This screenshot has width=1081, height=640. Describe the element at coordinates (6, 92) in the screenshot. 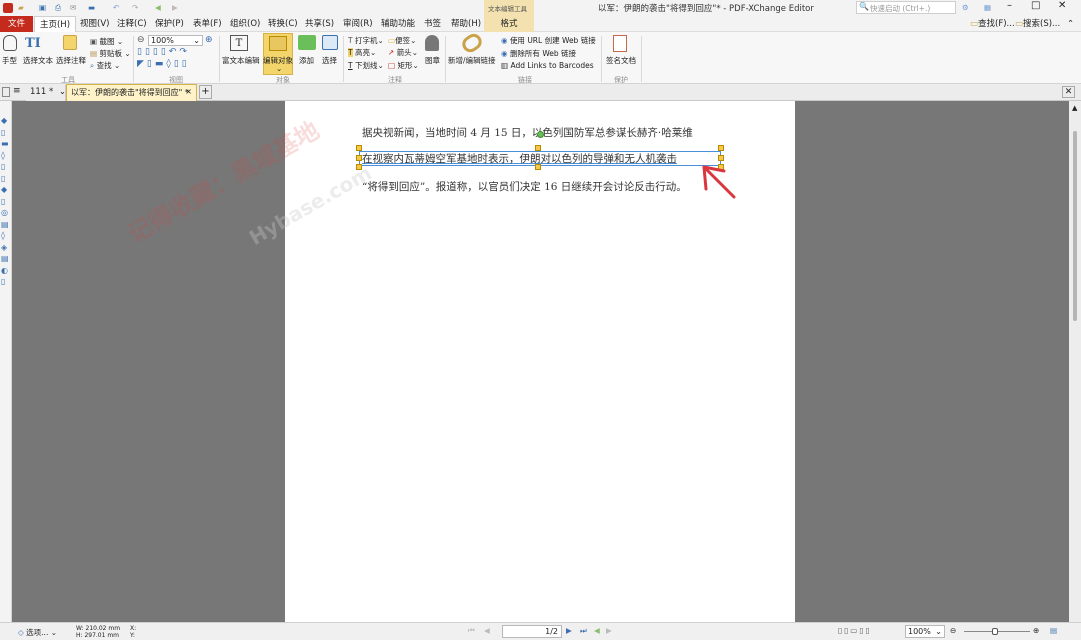

I see `panel-toggle-icon` at that location.